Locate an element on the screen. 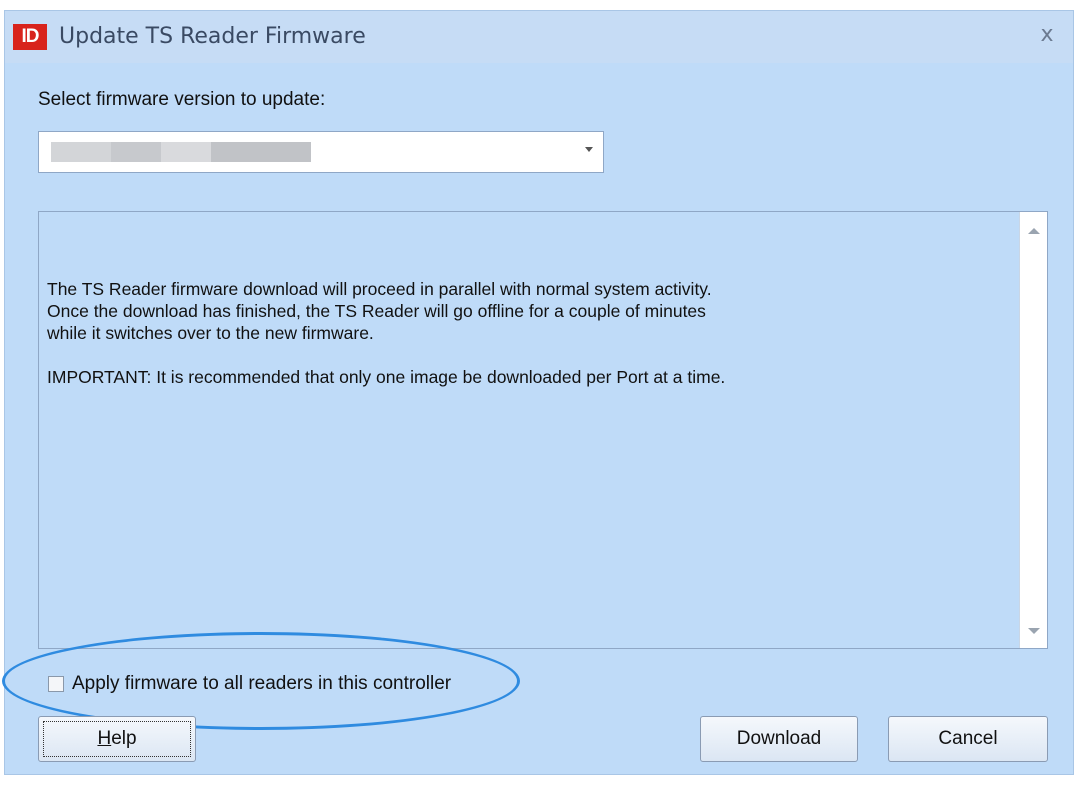 The height and width of the screenshot is (785, 1078). firmware-version-dropdown is located at coordinates (321, 152).